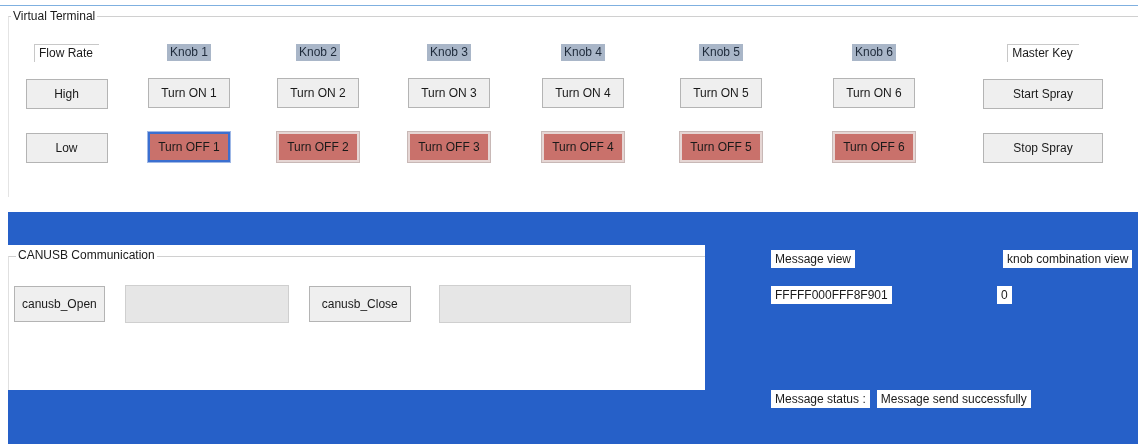  Describe the element at coordinates (721, 93) in the screenshot. I see `action-button: Turn ON 5` at that location.